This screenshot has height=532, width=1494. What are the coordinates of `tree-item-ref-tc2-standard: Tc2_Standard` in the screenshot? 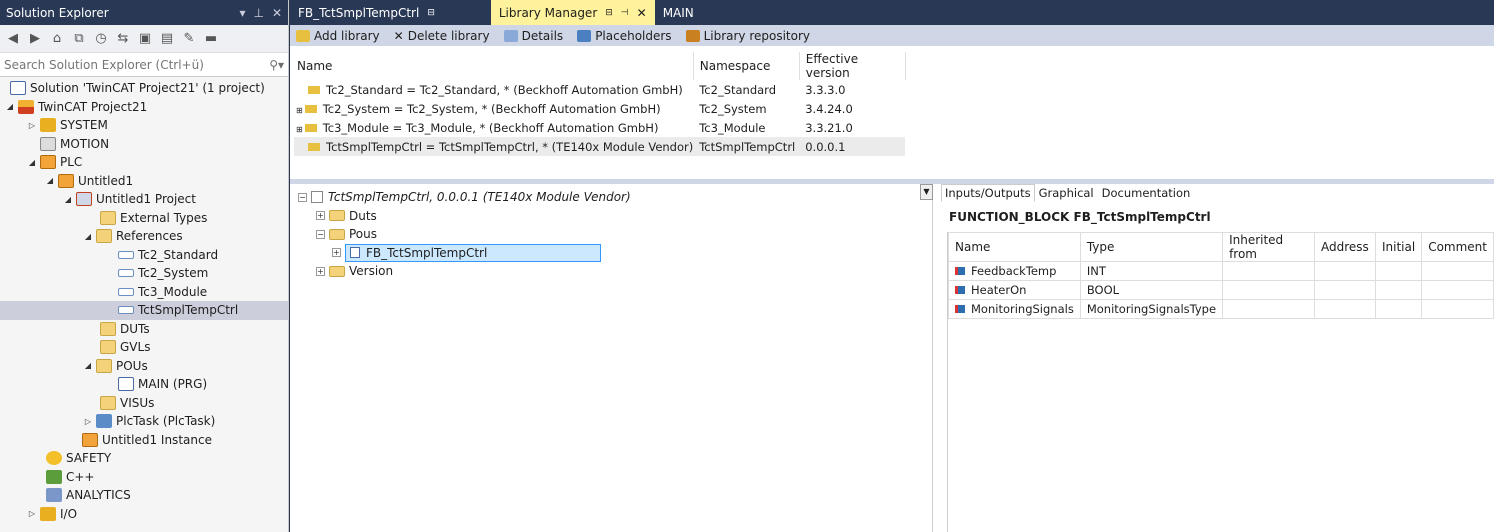 It's located at (144, 255).